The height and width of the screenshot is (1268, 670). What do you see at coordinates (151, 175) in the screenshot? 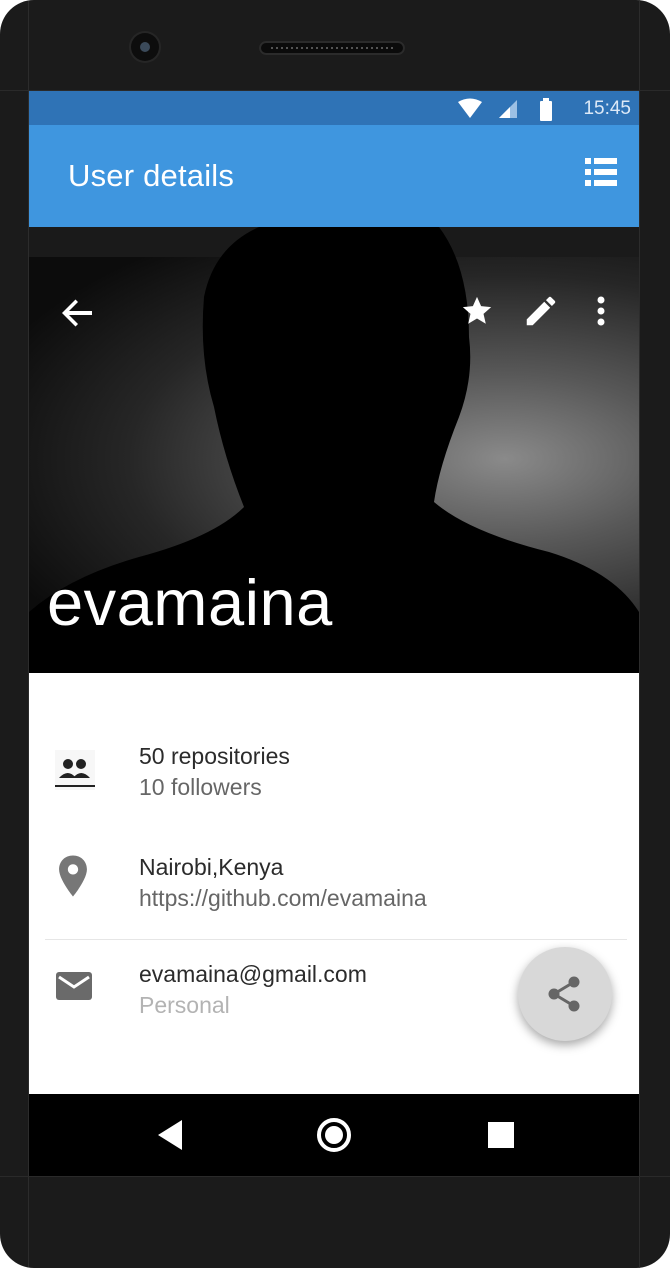
I see `page-title: User details` at bounding box center [151, 175].